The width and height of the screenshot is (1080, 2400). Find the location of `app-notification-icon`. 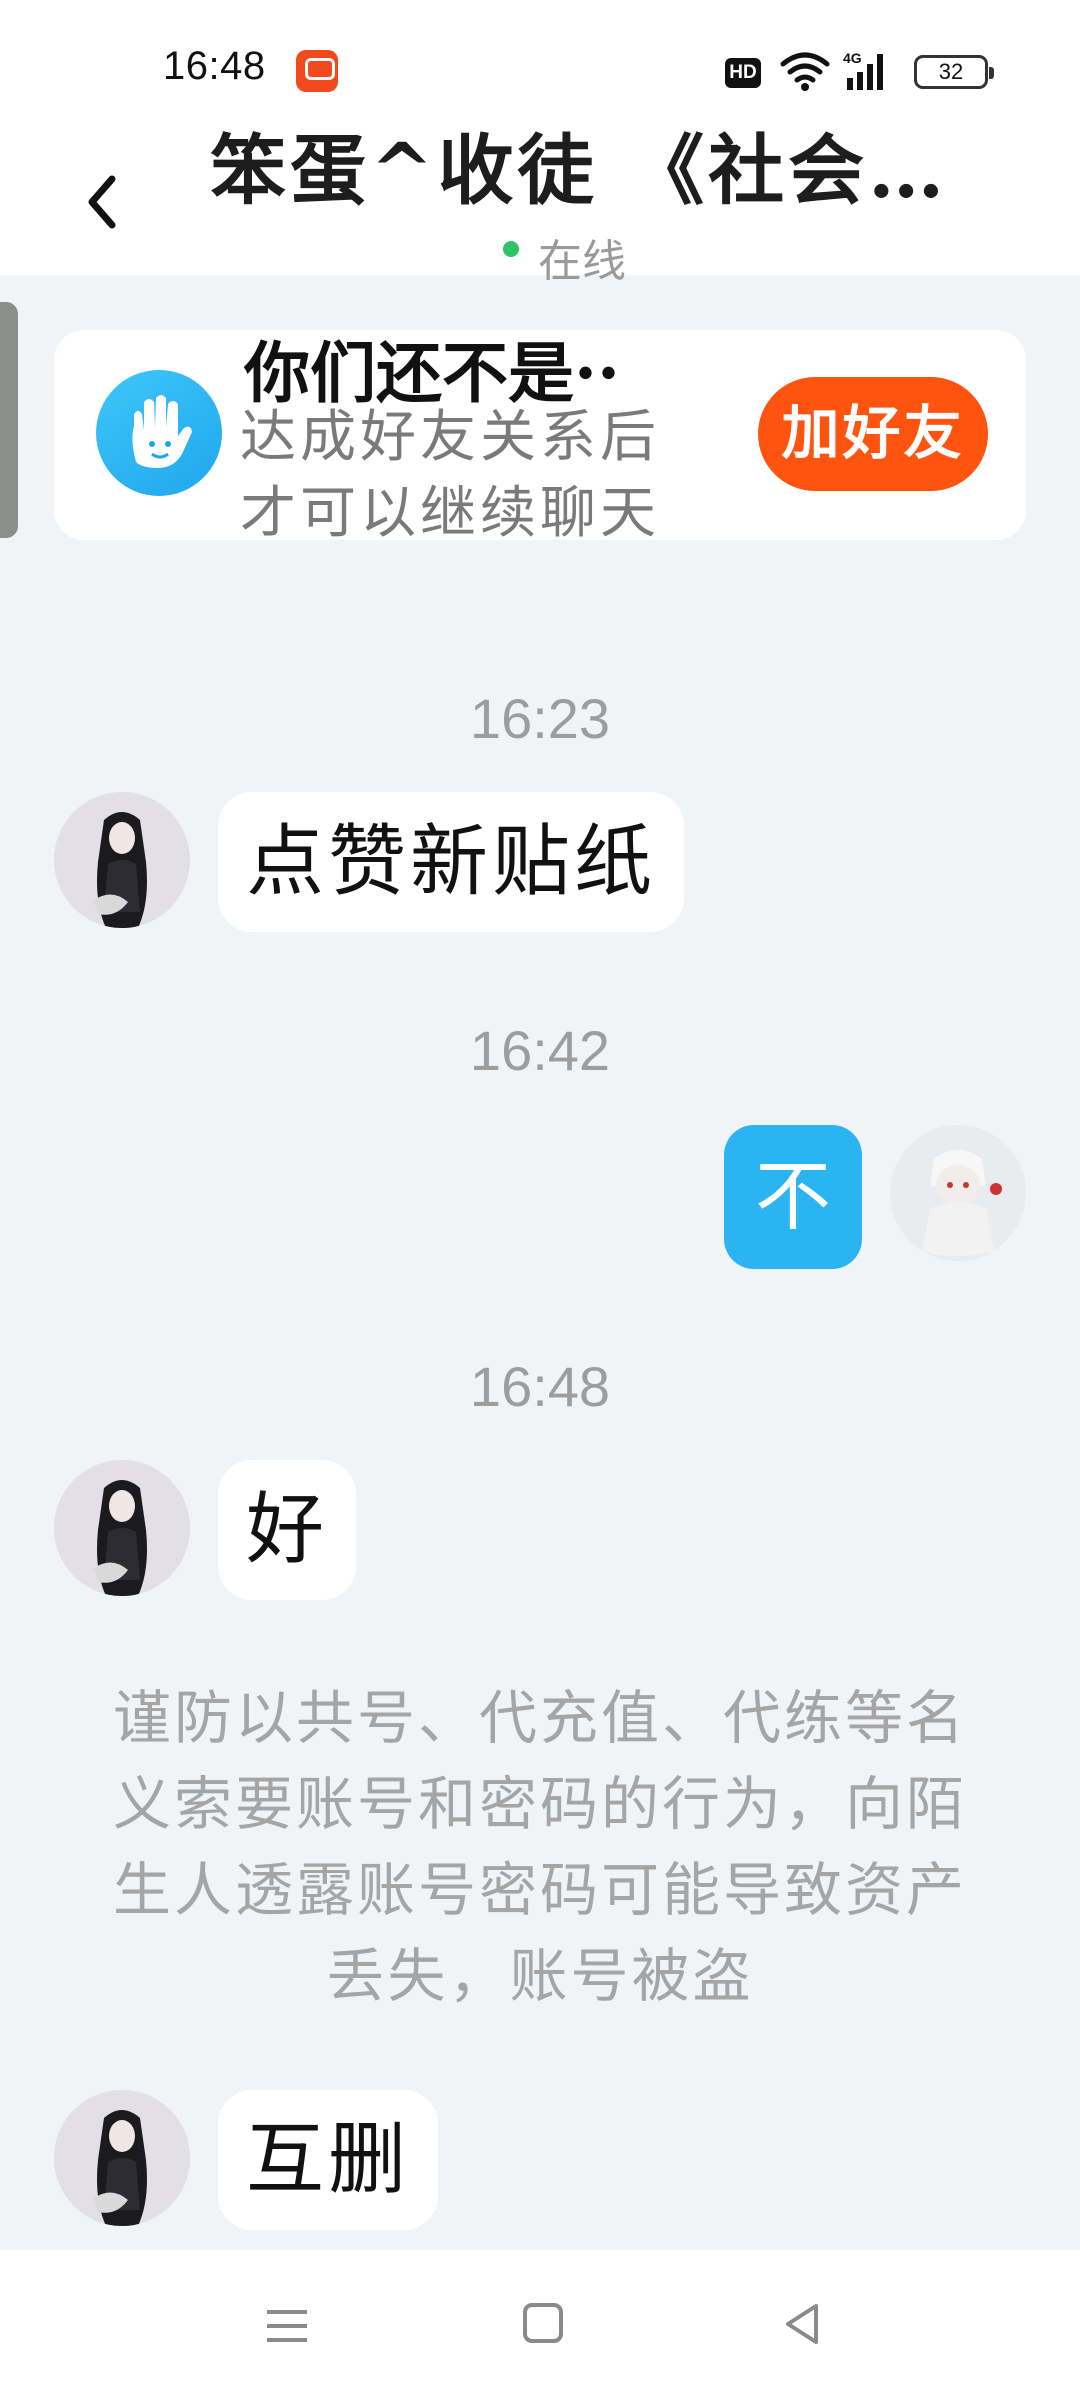

app-notification-icon is located at coordinates (317, 71).